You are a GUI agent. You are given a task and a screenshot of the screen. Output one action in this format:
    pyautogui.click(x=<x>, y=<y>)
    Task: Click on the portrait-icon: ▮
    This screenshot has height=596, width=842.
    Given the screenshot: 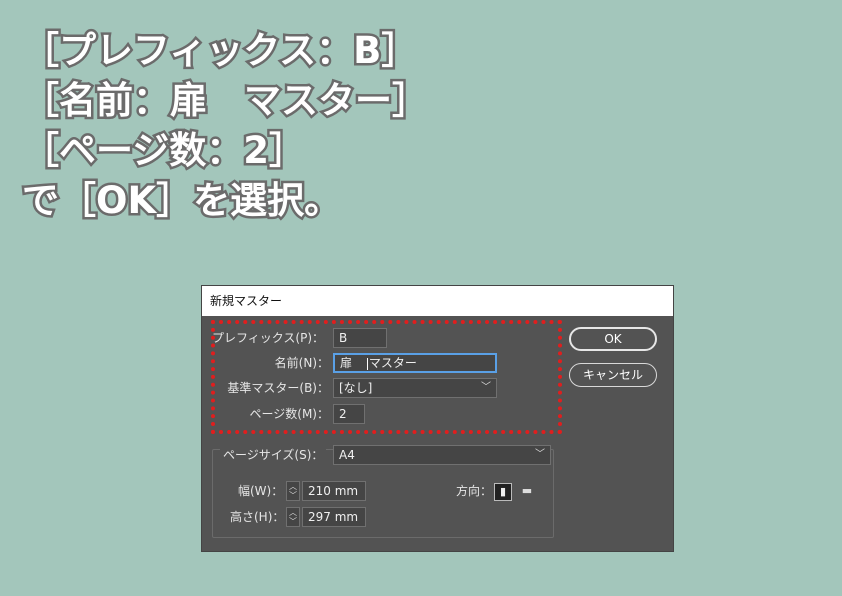 What is the action you would take?
    pyautogui.click(x=503, y=492)
    